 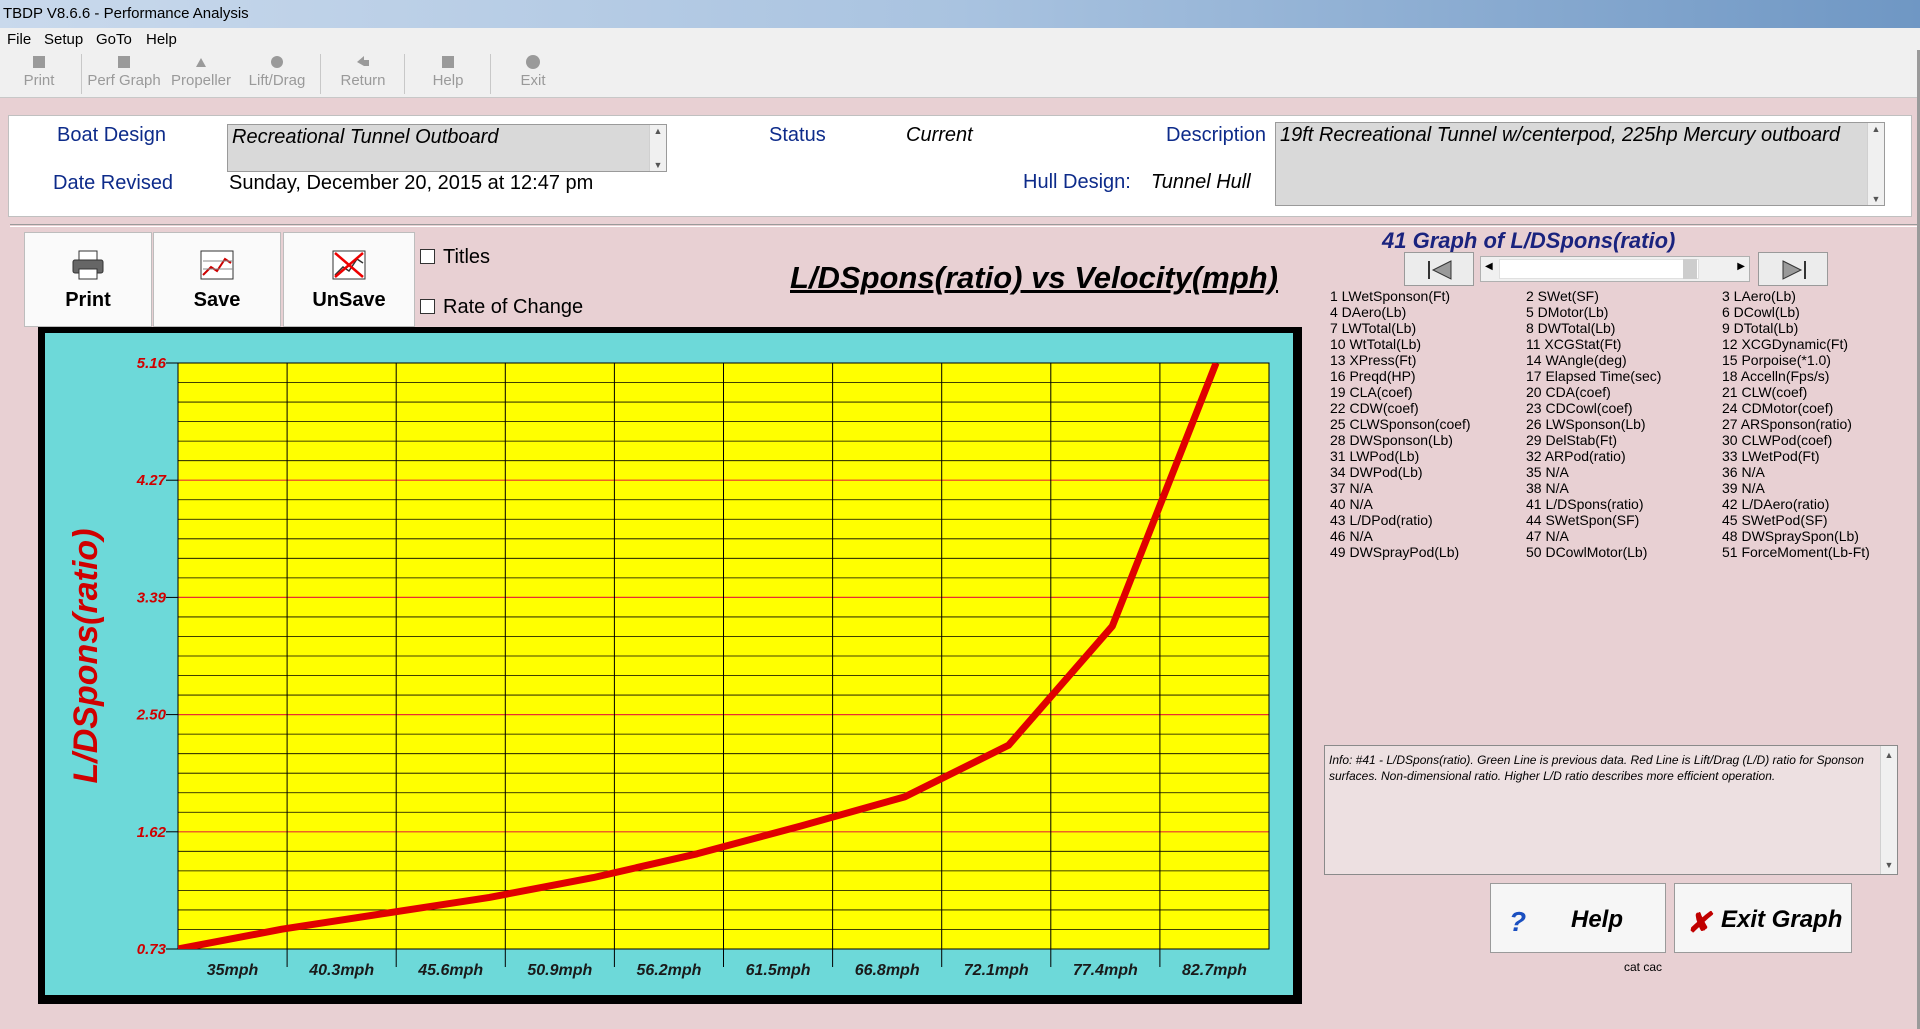 What do you see at coordinates (1518, 921) in the screenshot?
I see `help-icon: ?` at bounding box center [1518, 921].